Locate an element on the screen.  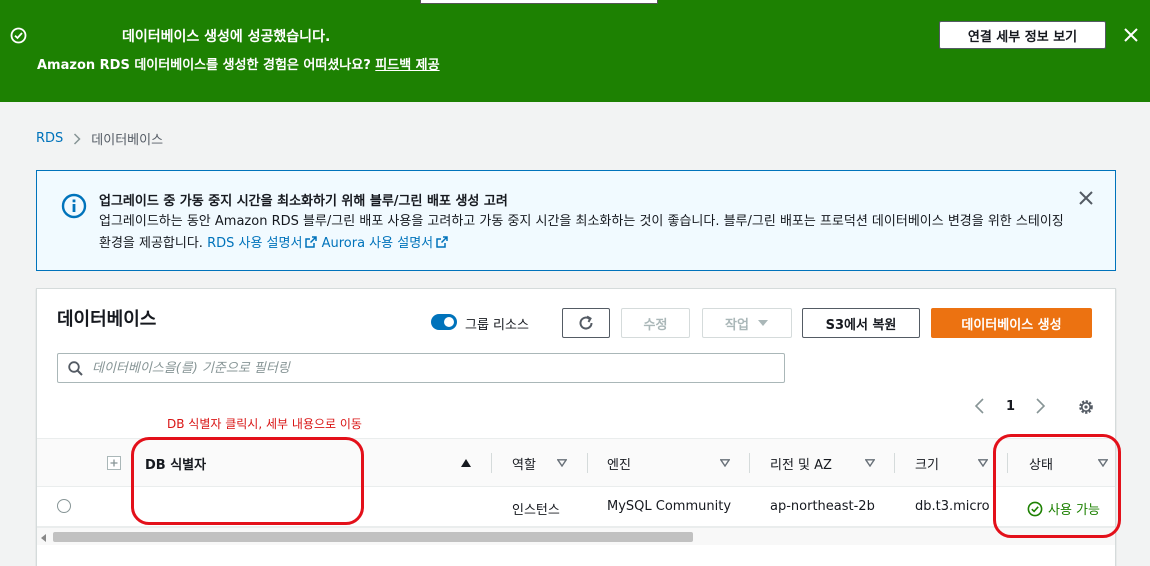
column-role: 역할 is located at coordinates (524, 463).